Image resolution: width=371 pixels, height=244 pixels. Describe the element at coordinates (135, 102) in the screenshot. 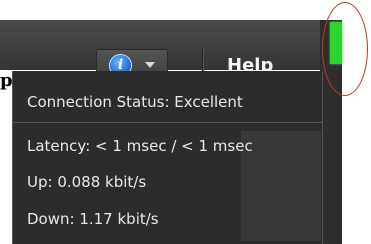

I see `connection-status-text: Connection Status: Excellent` at that location.